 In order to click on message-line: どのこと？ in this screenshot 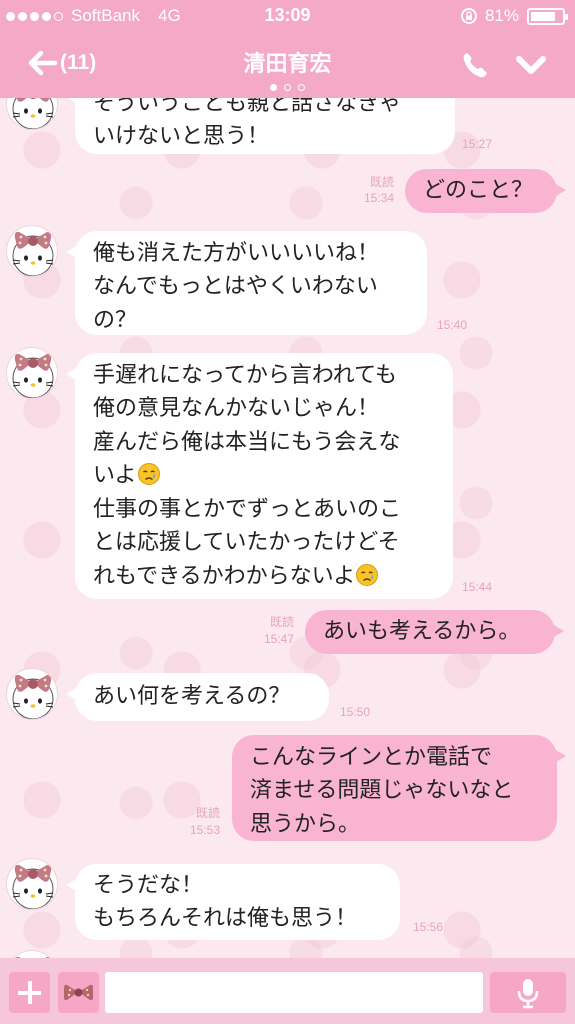, I will do `click(478, 190)`.